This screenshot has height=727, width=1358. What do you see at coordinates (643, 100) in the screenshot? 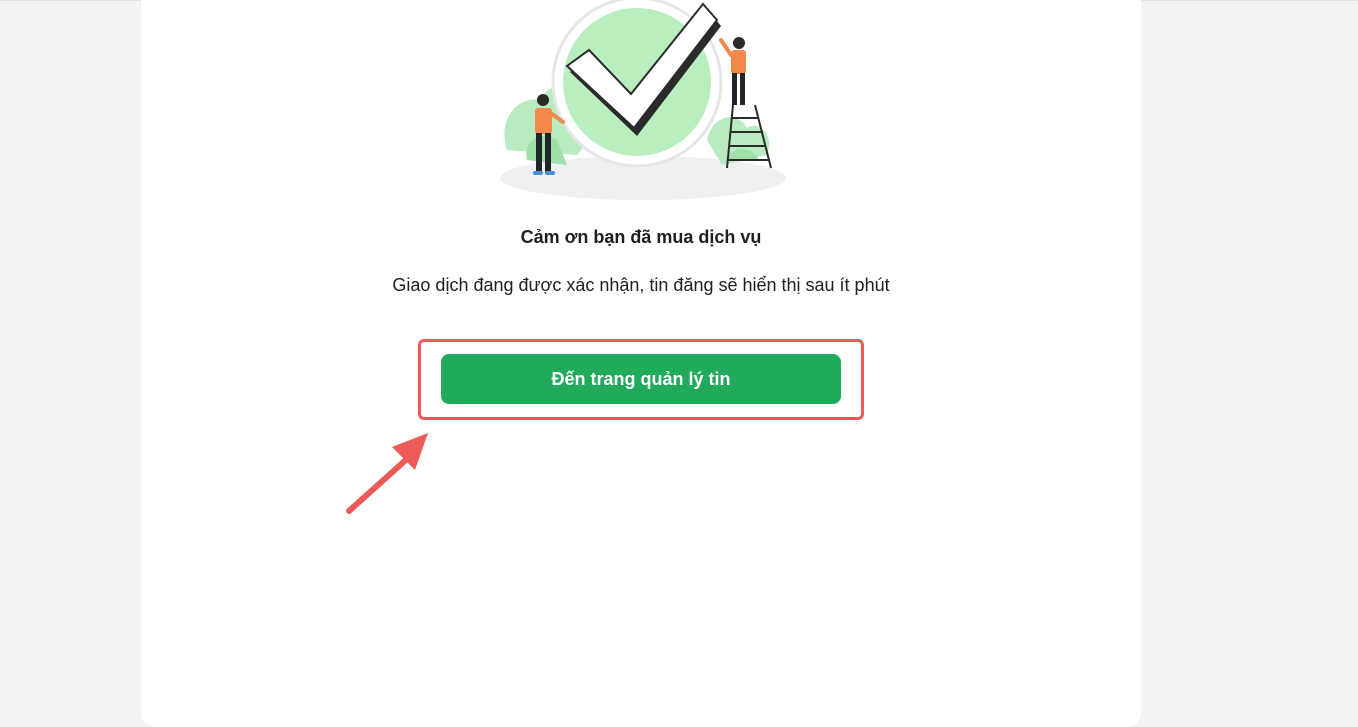
I see `success-checkmark-illustration` at bounding box center [643, 100].